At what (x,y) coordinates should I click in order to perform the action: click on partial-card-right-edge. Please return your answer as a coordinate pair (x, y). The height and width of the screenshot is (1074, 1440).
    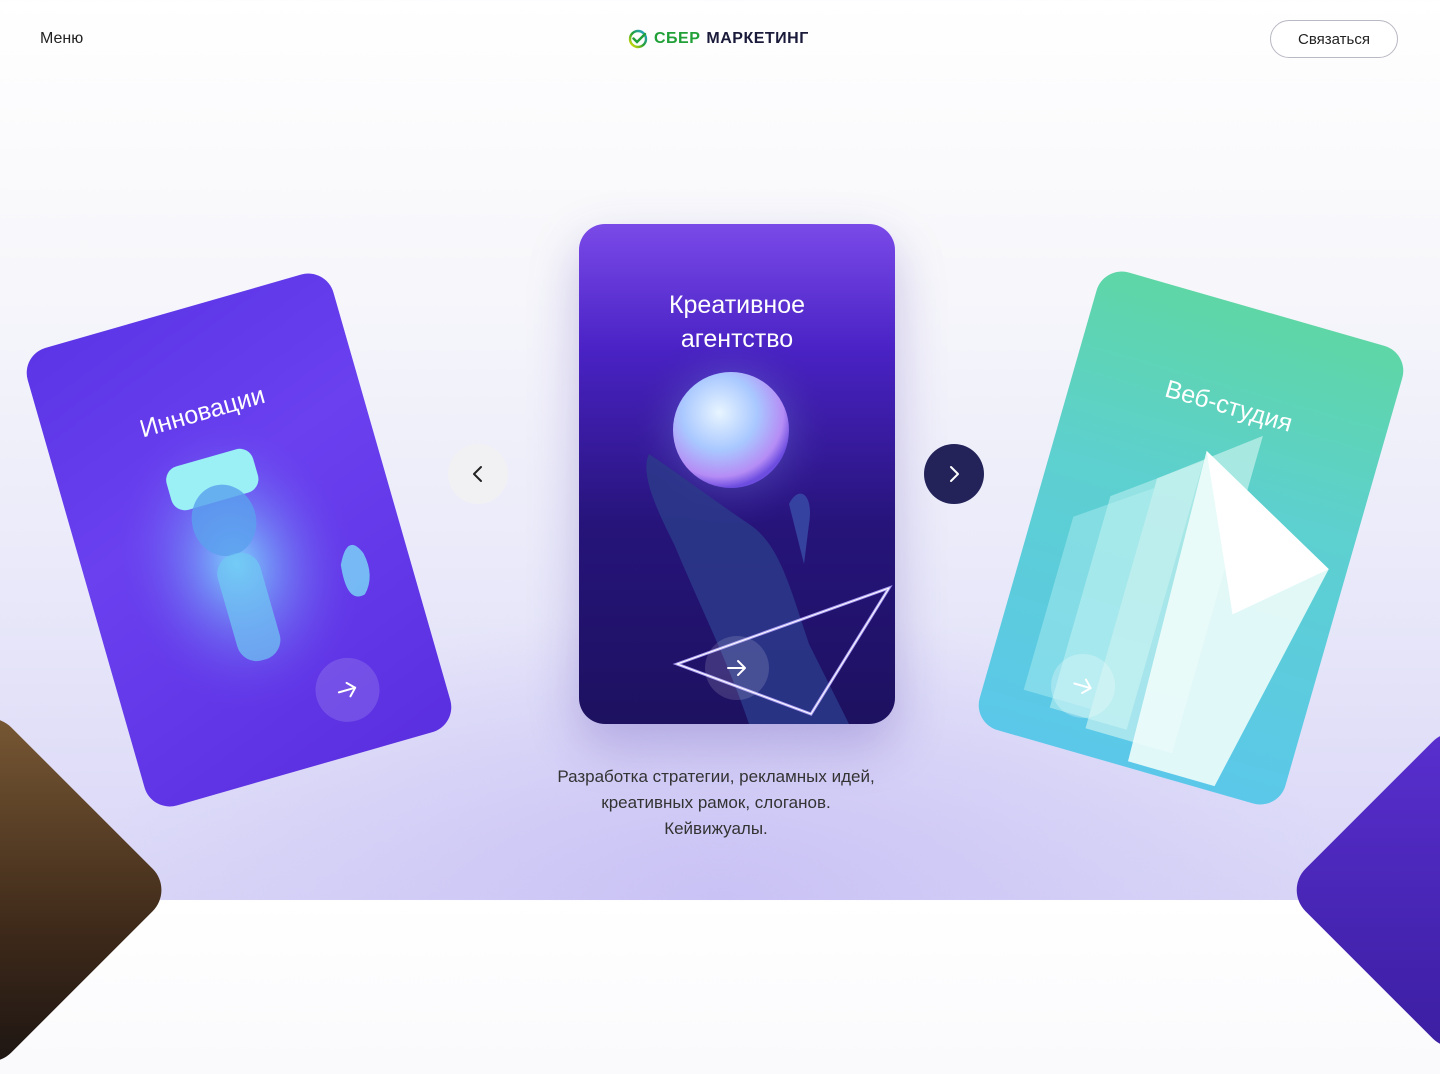
    Looking at the image, I should click on (1362, 890).